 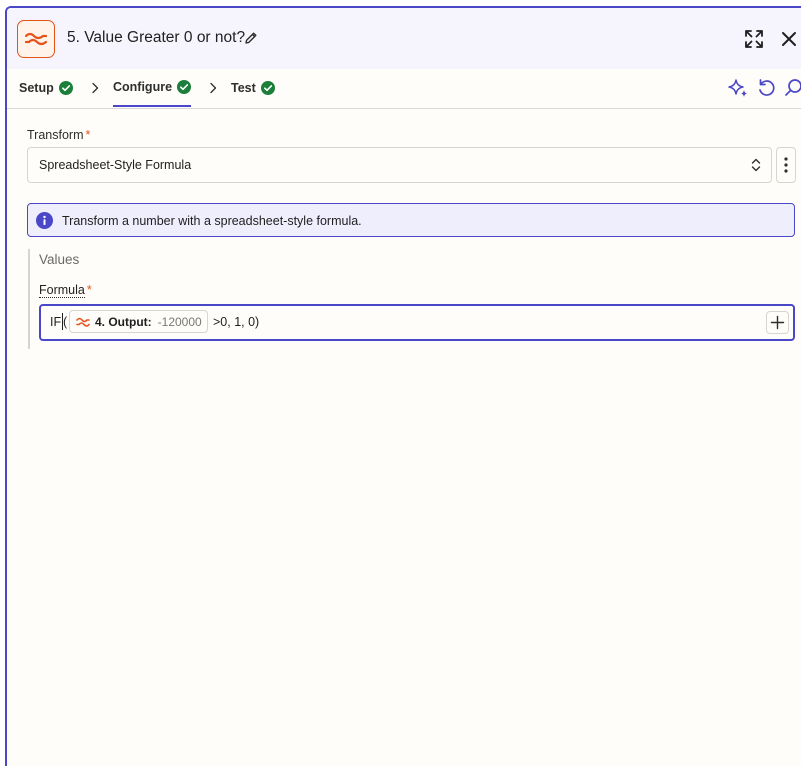 I want to click on mapped-field-pill: 4. Output: -120000, so click(x=138, y=321).